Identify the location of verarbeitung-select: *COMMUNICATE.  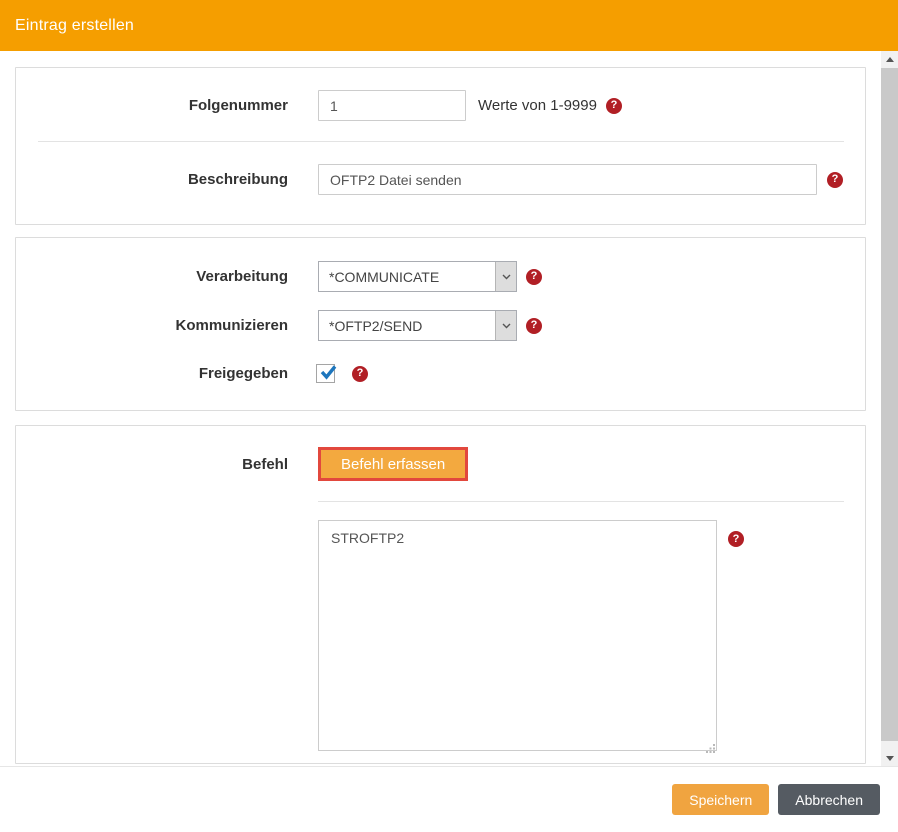
(417, 276).